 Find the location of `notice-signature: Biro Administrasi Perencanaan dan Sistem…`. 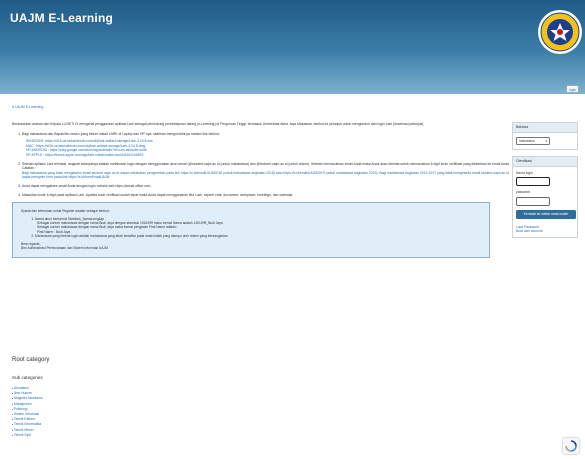

notice-signature: Biro Administrasi Perencanaan dan Sistem… is located at coordinates (64, 248).